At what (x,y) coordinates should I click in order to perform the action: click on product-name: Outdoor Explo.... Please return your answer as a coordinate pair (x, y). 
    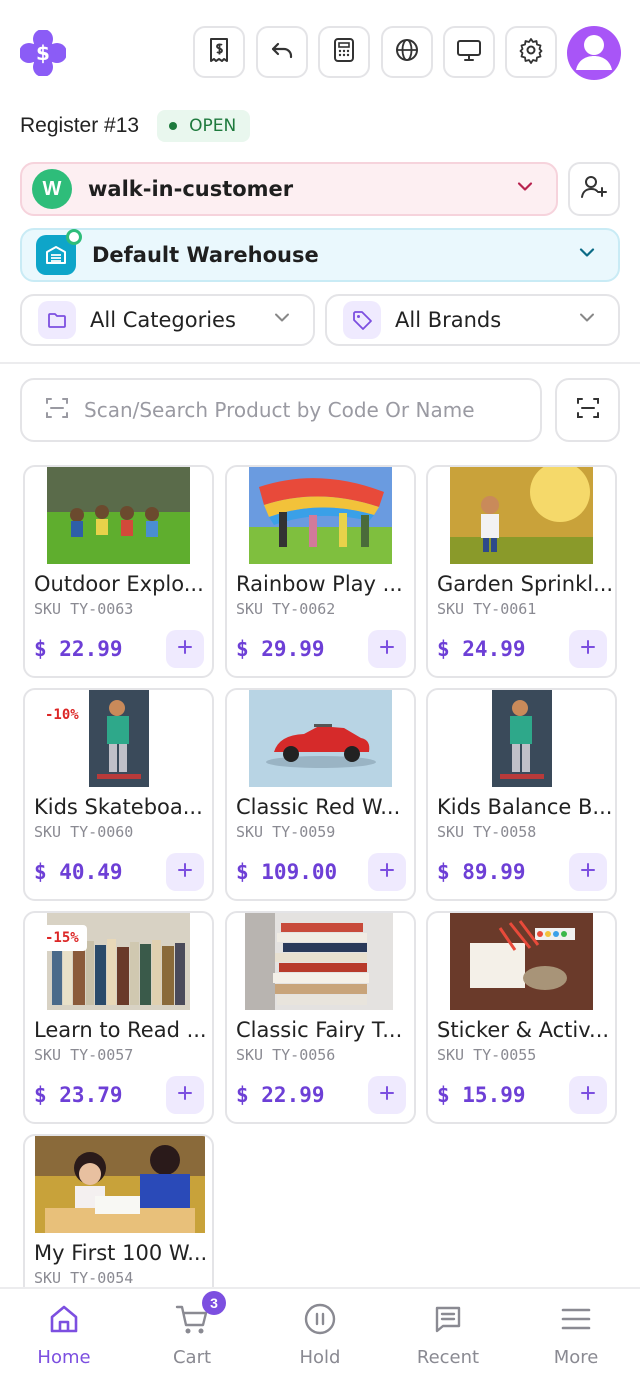
    Looking at the image, I should click on (119, 584).